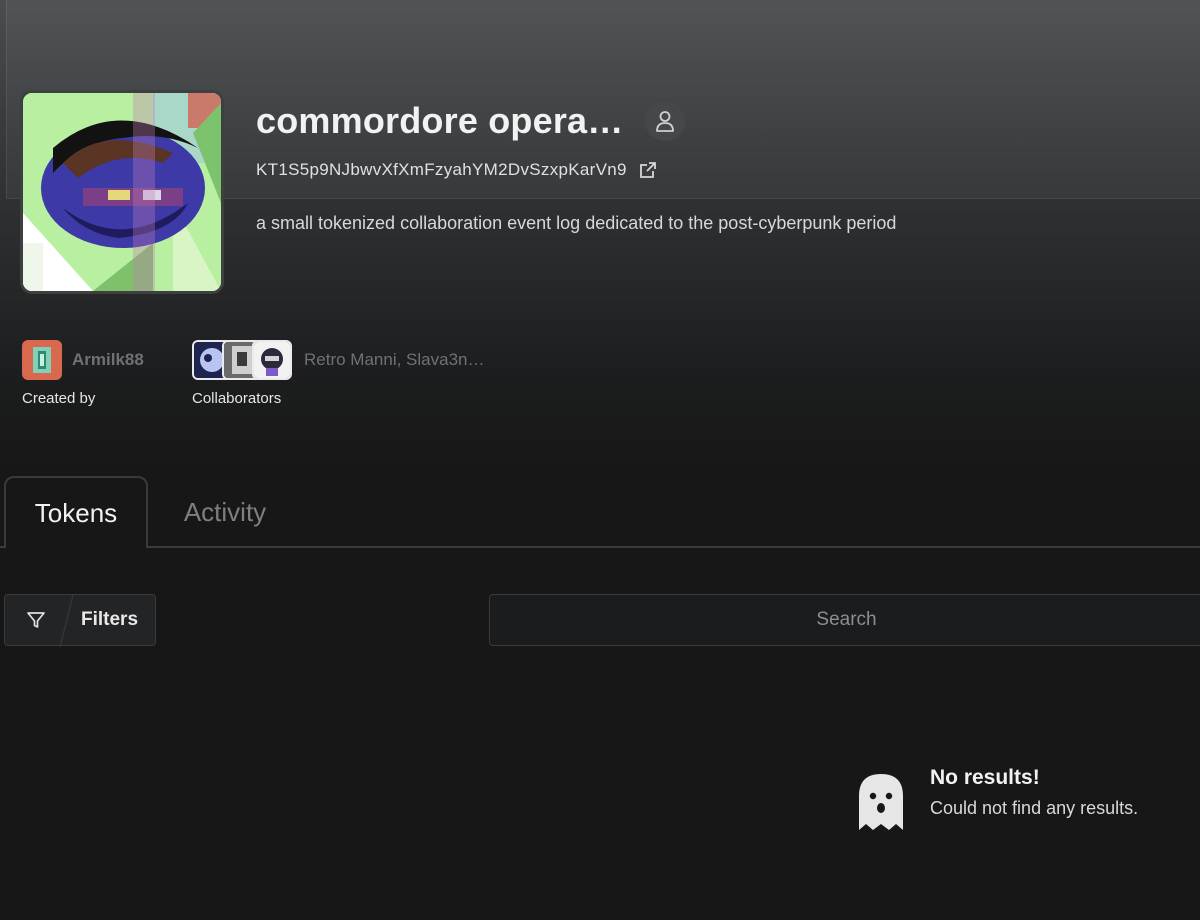 The height and width of the screenshot is (920, 1200). Describe the element at coordinates (108, 360) in the screenshot. I see `creator-name: Armilk88` at that location.